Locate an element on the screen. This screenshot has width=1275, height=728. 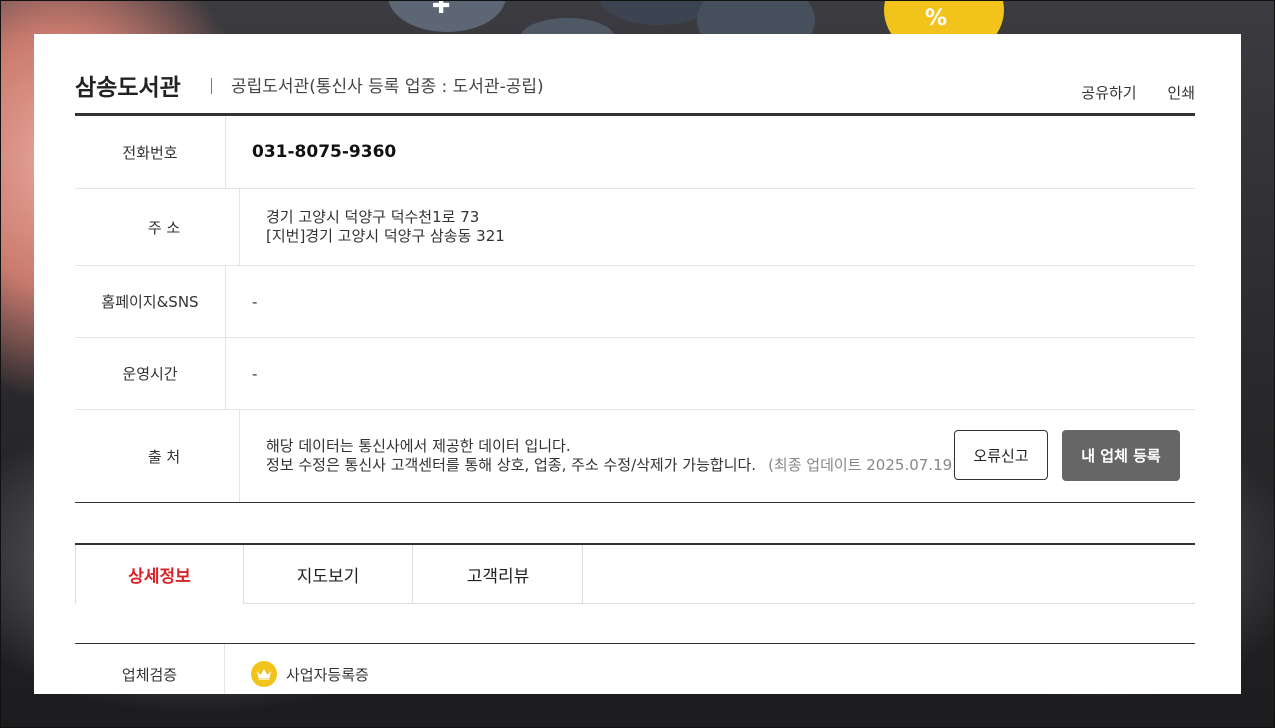
tab-reviews: 고객리뷰 is located at coordinates (498, 574).